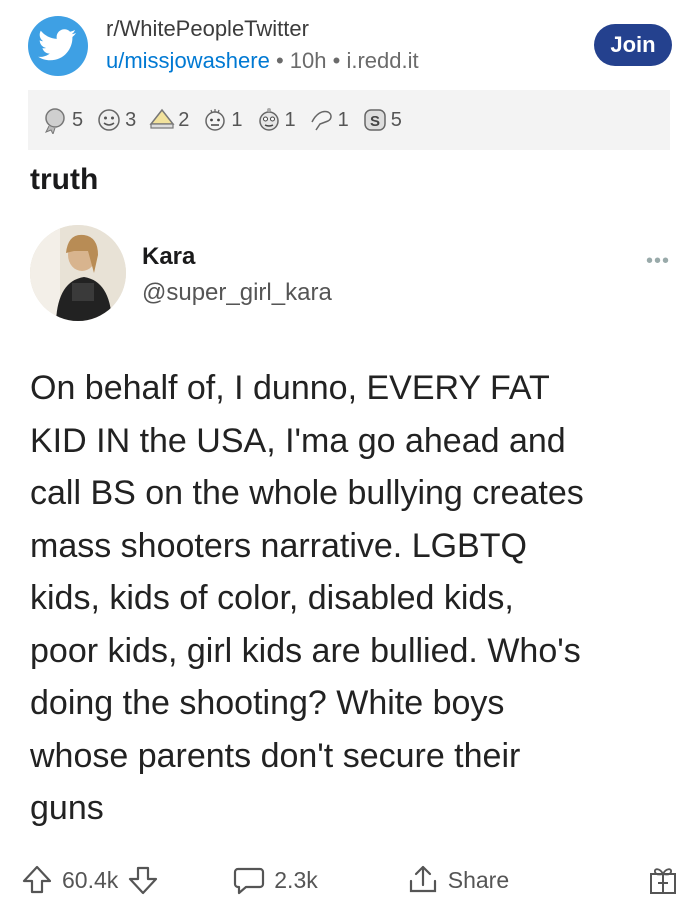 The height and width of the screenshot is (909, 700). Describe the element at coordinates (249, 881) in the screenshot. I see `comment-icon` at that location.